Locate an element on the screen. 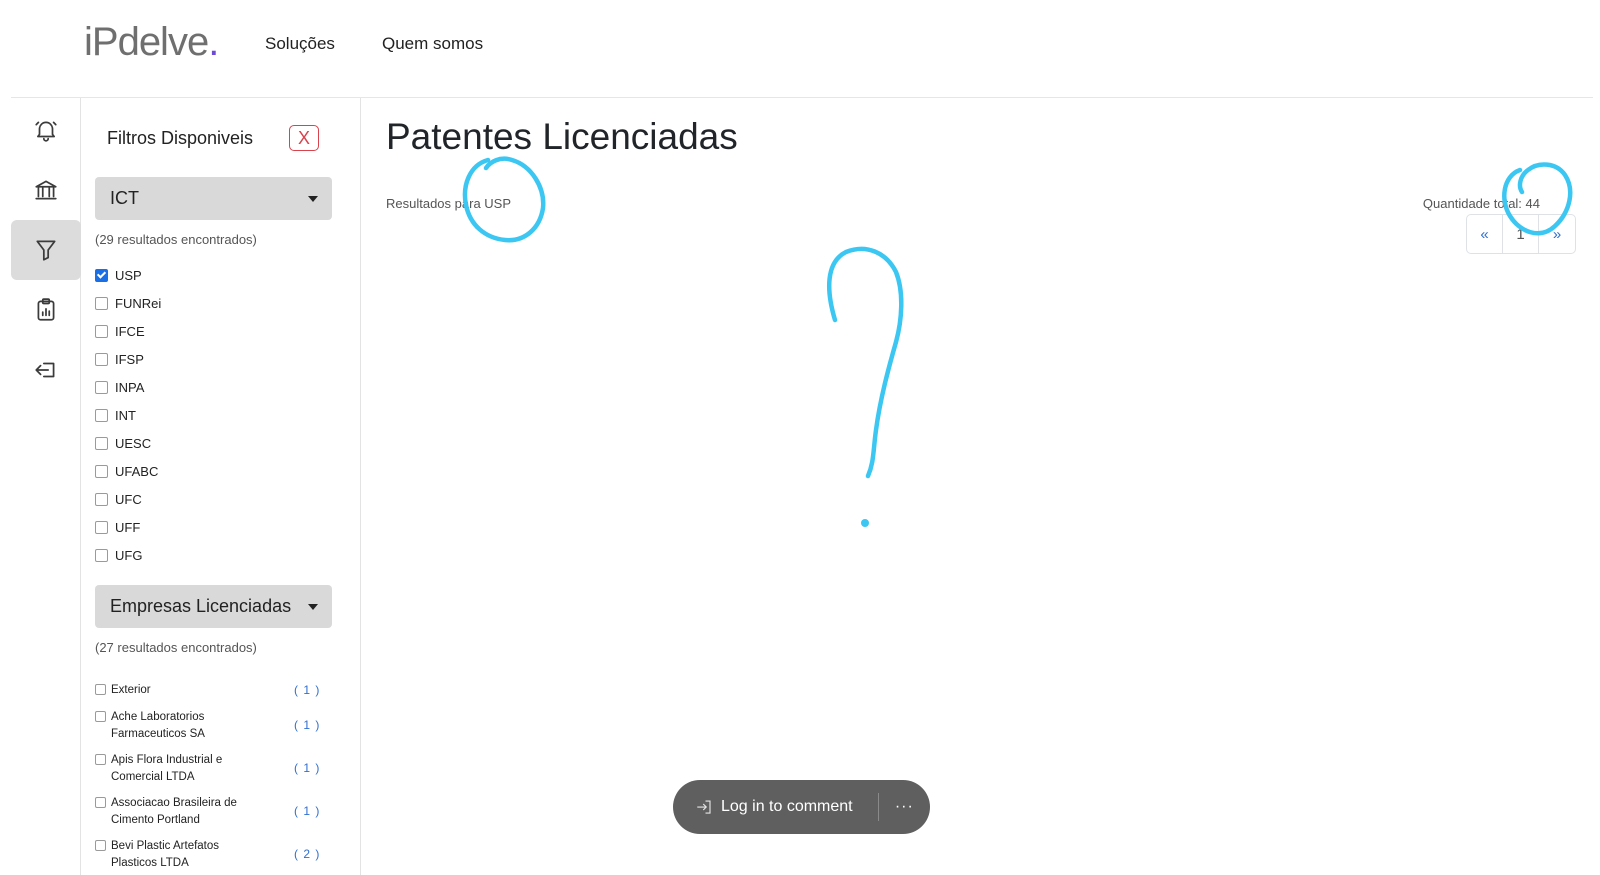  option-label: UFG is located at coordinates (129, 555).